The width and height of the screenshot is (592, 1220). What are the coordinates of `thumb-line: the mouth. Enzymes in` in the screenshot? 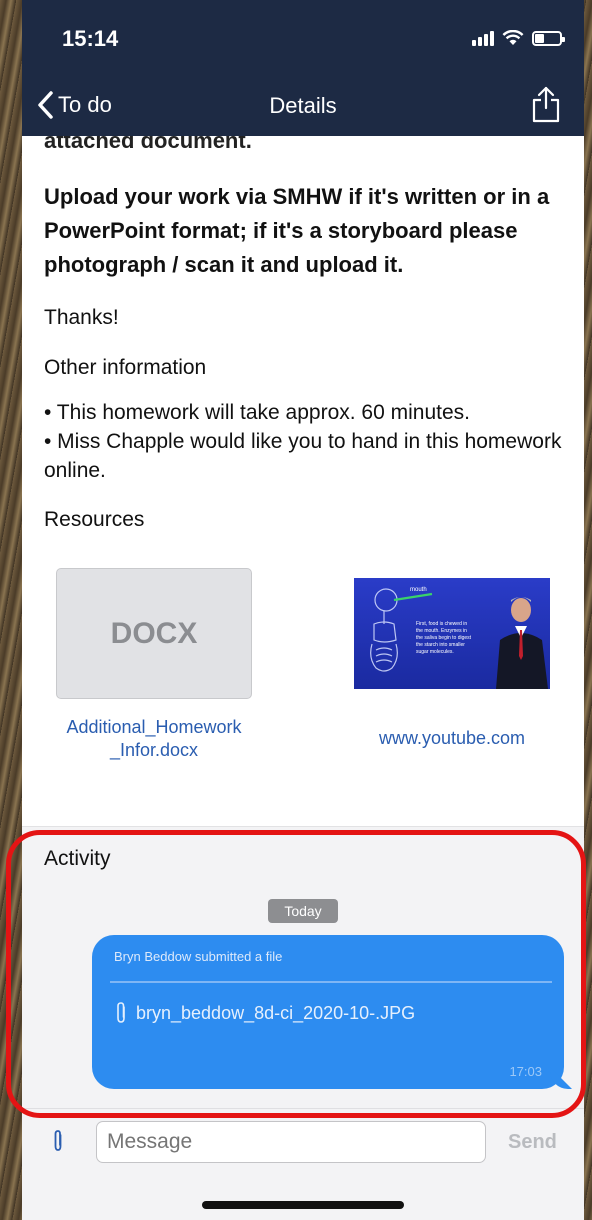 It's located at (441, 631).